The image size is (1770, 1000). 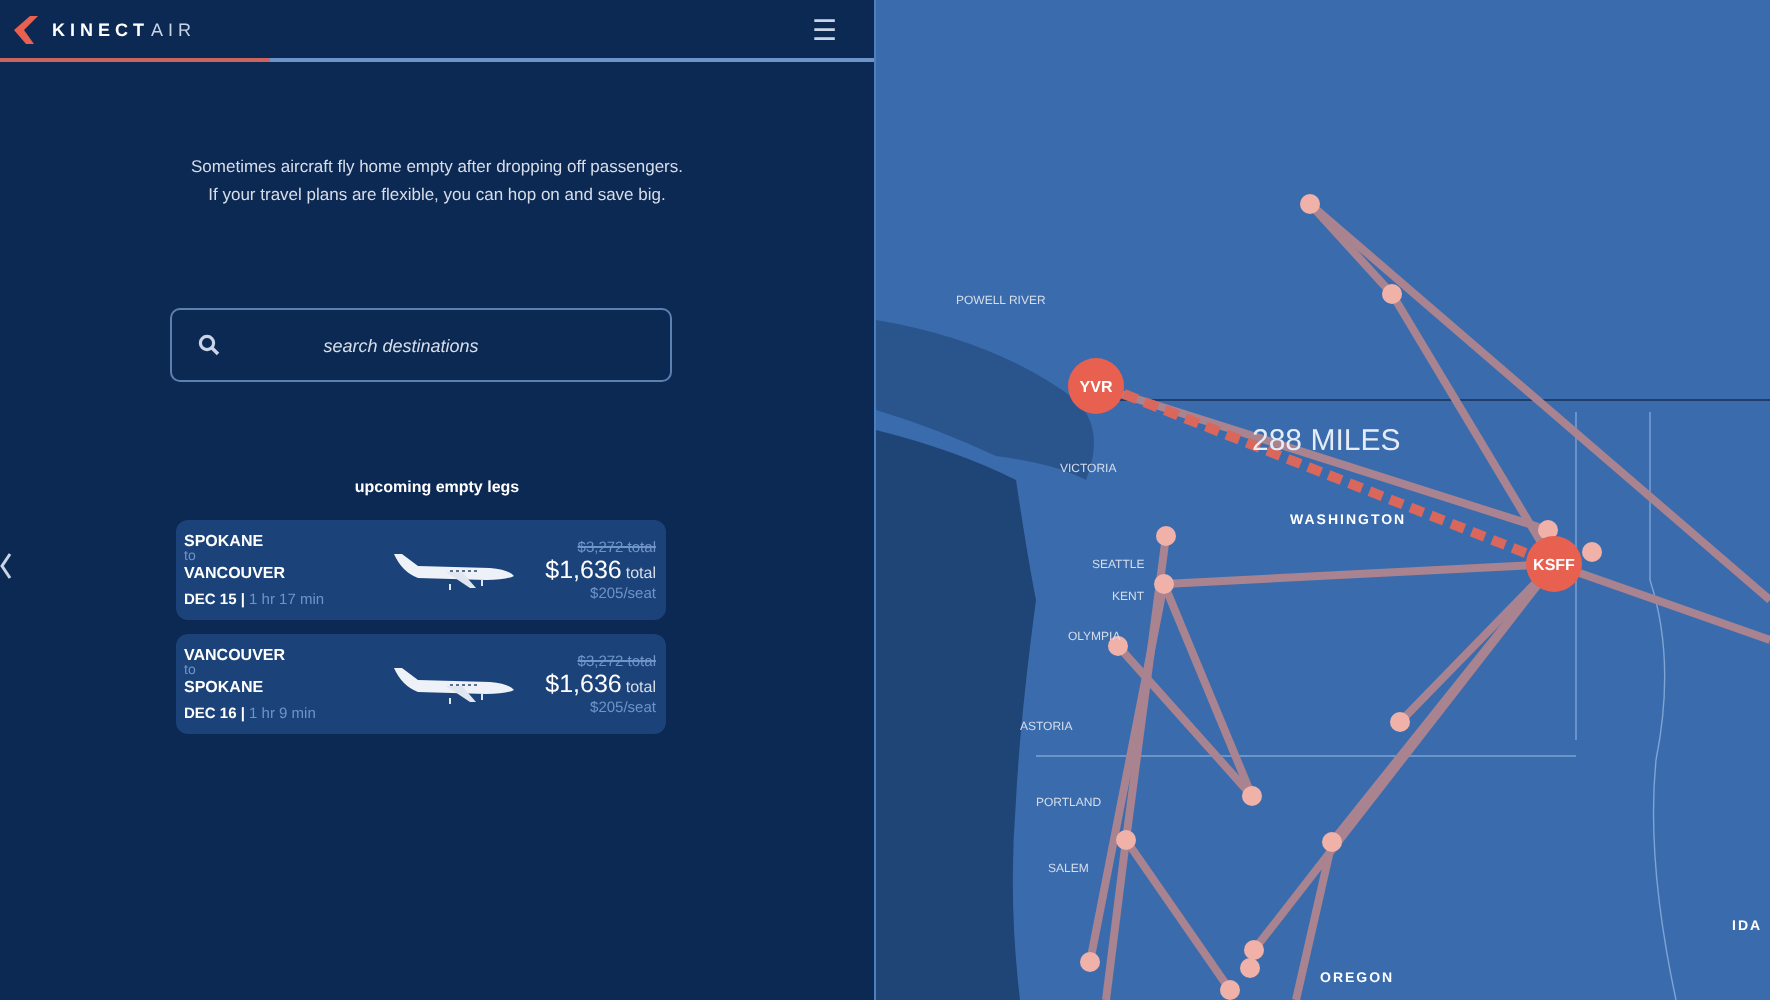 What do you see at coordinates (236, 573) in the screenshot?
I see `destination-city: VANCOUVER` at bounding box center [236, 573].